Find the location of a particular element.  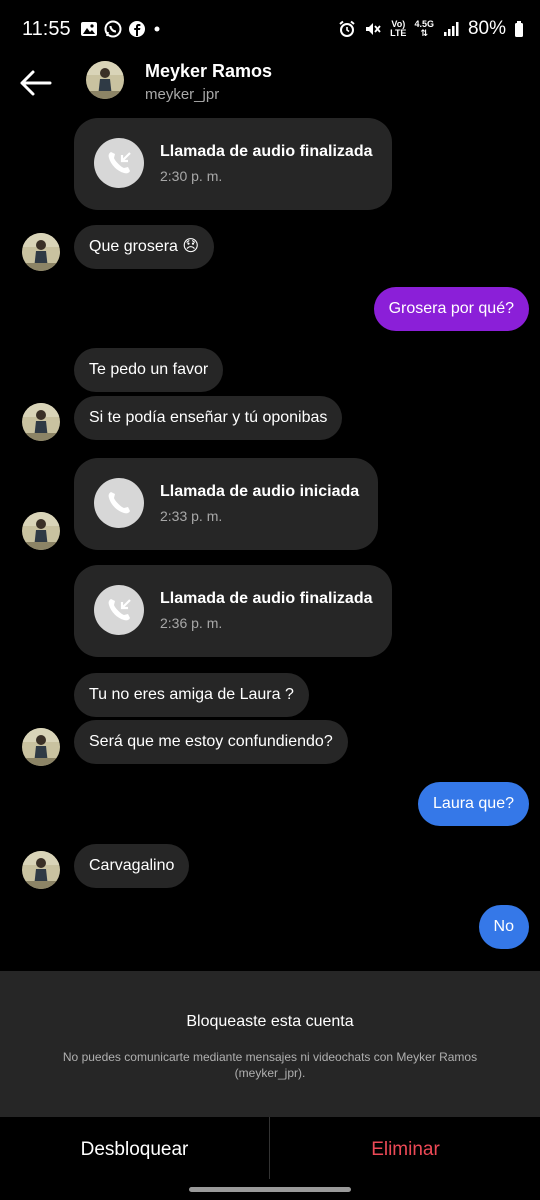

whatsapp-icon is located at coordinates (113, 29).